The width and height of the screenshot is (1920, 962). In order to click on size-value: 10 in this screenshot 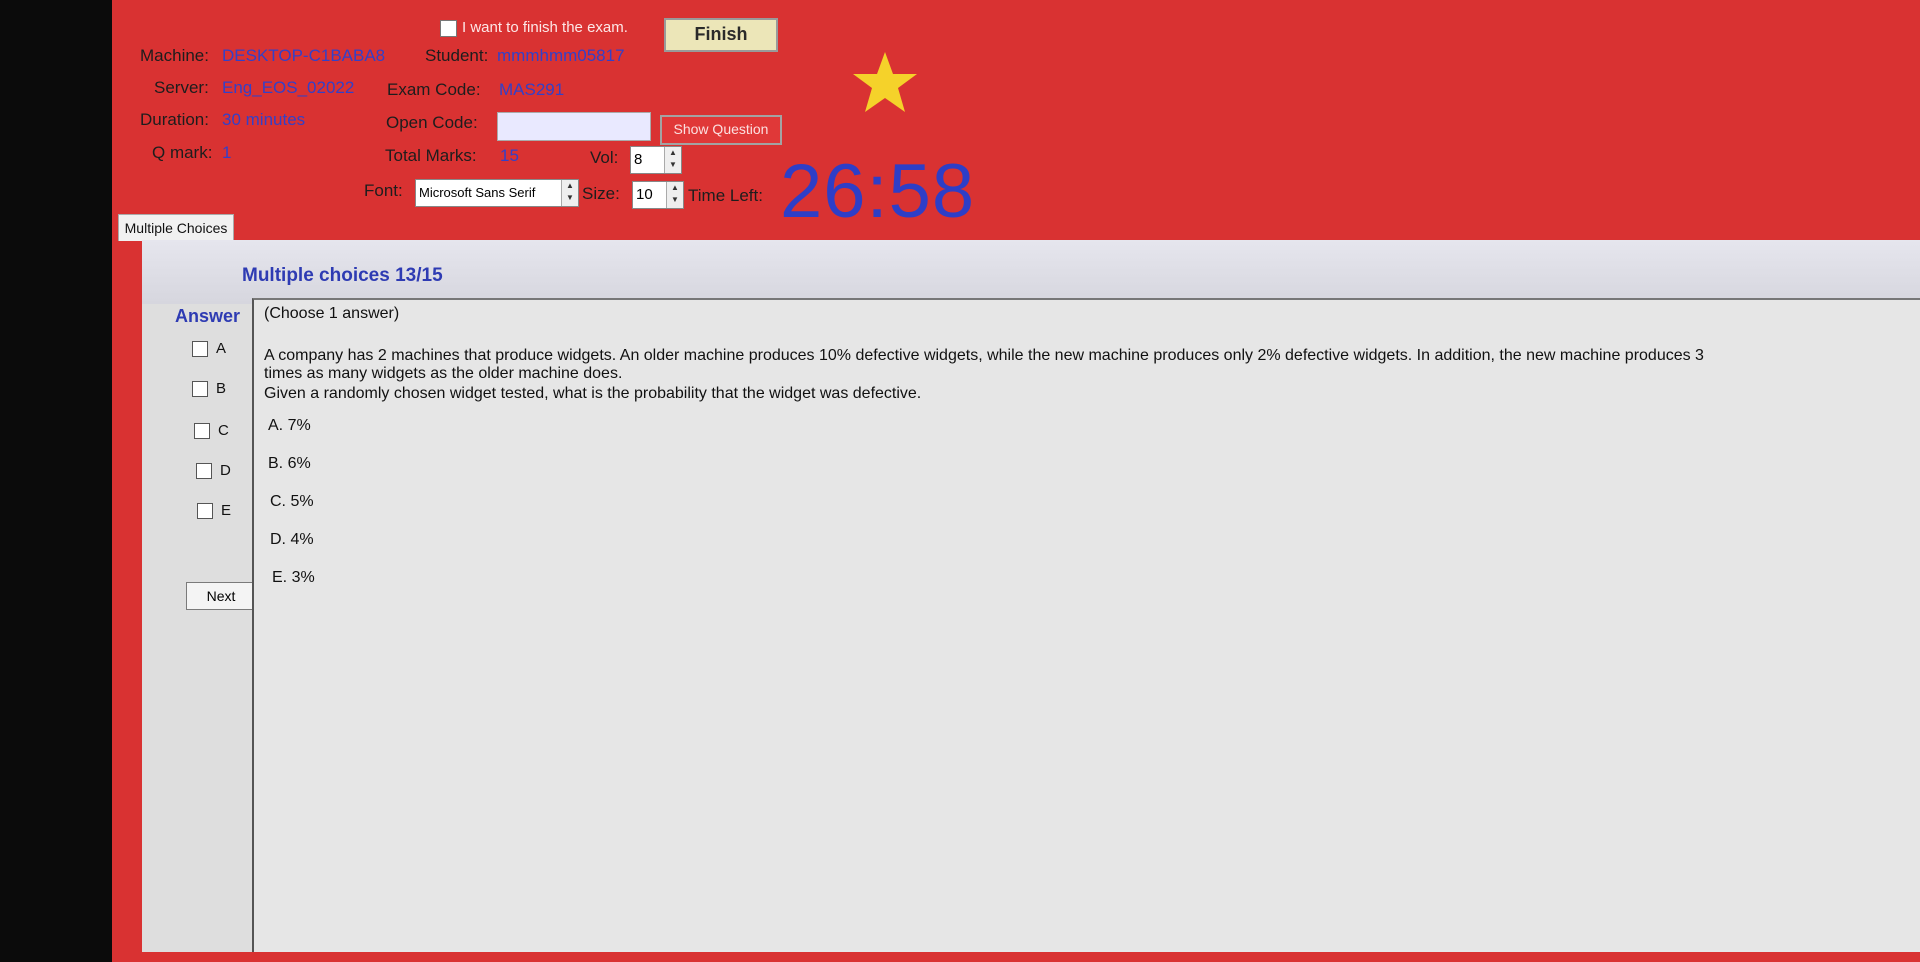, I will do `click(644, 194)`.